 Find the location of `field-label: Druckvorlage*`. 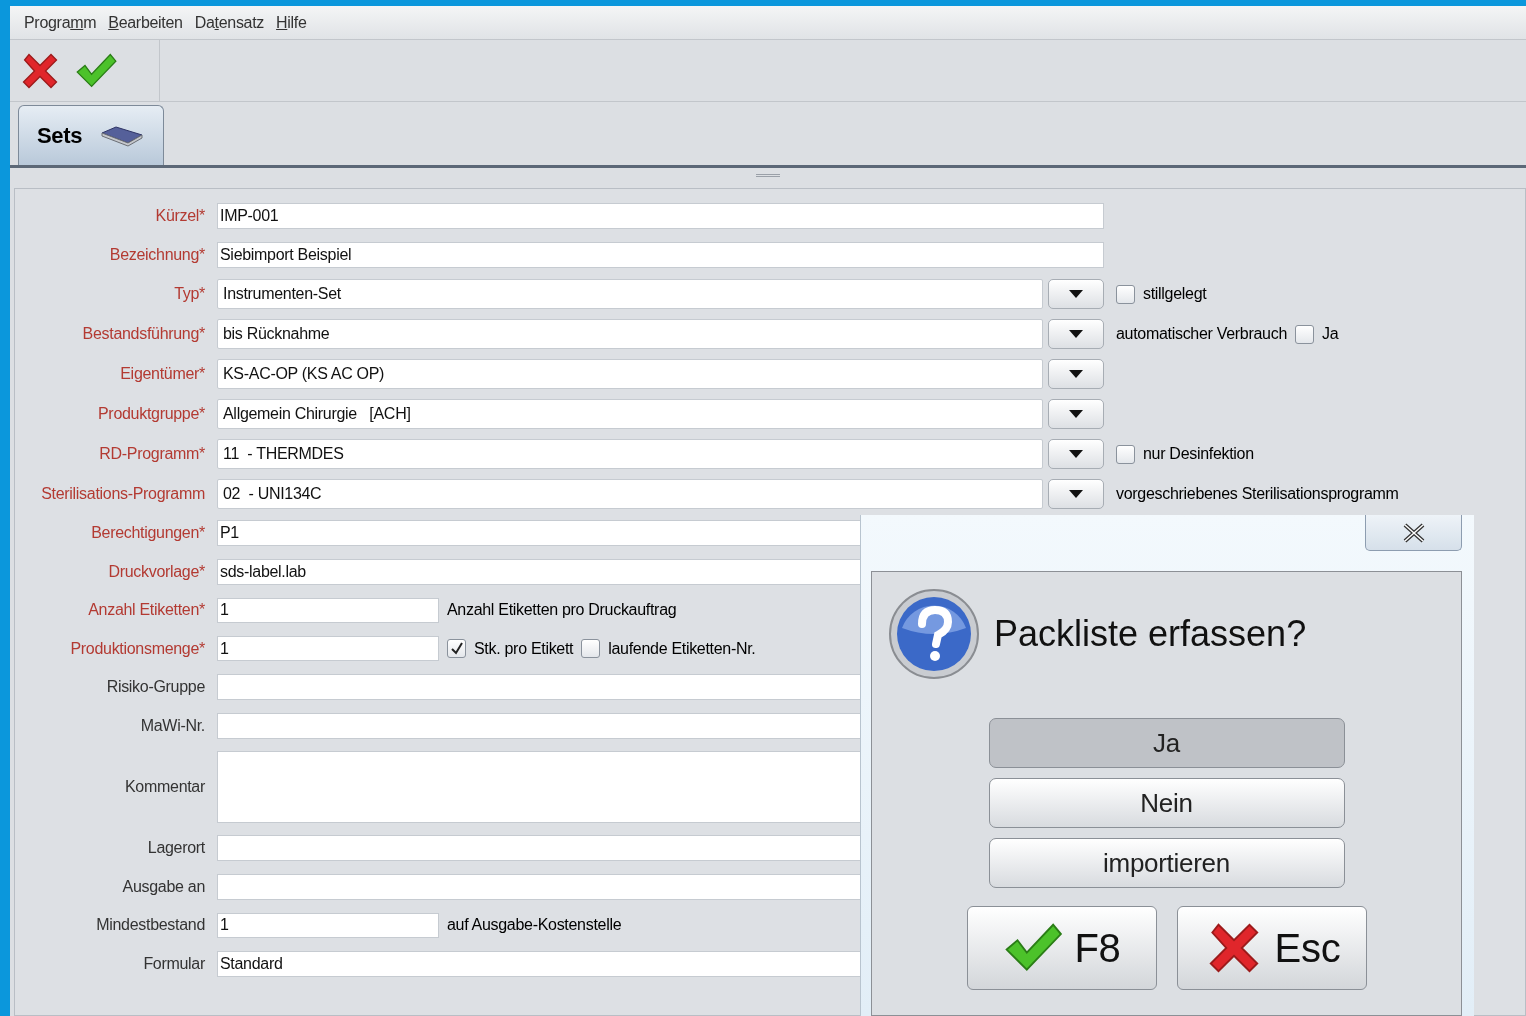

field-label: Druckvorlage* is located at coordinates (156, 571).